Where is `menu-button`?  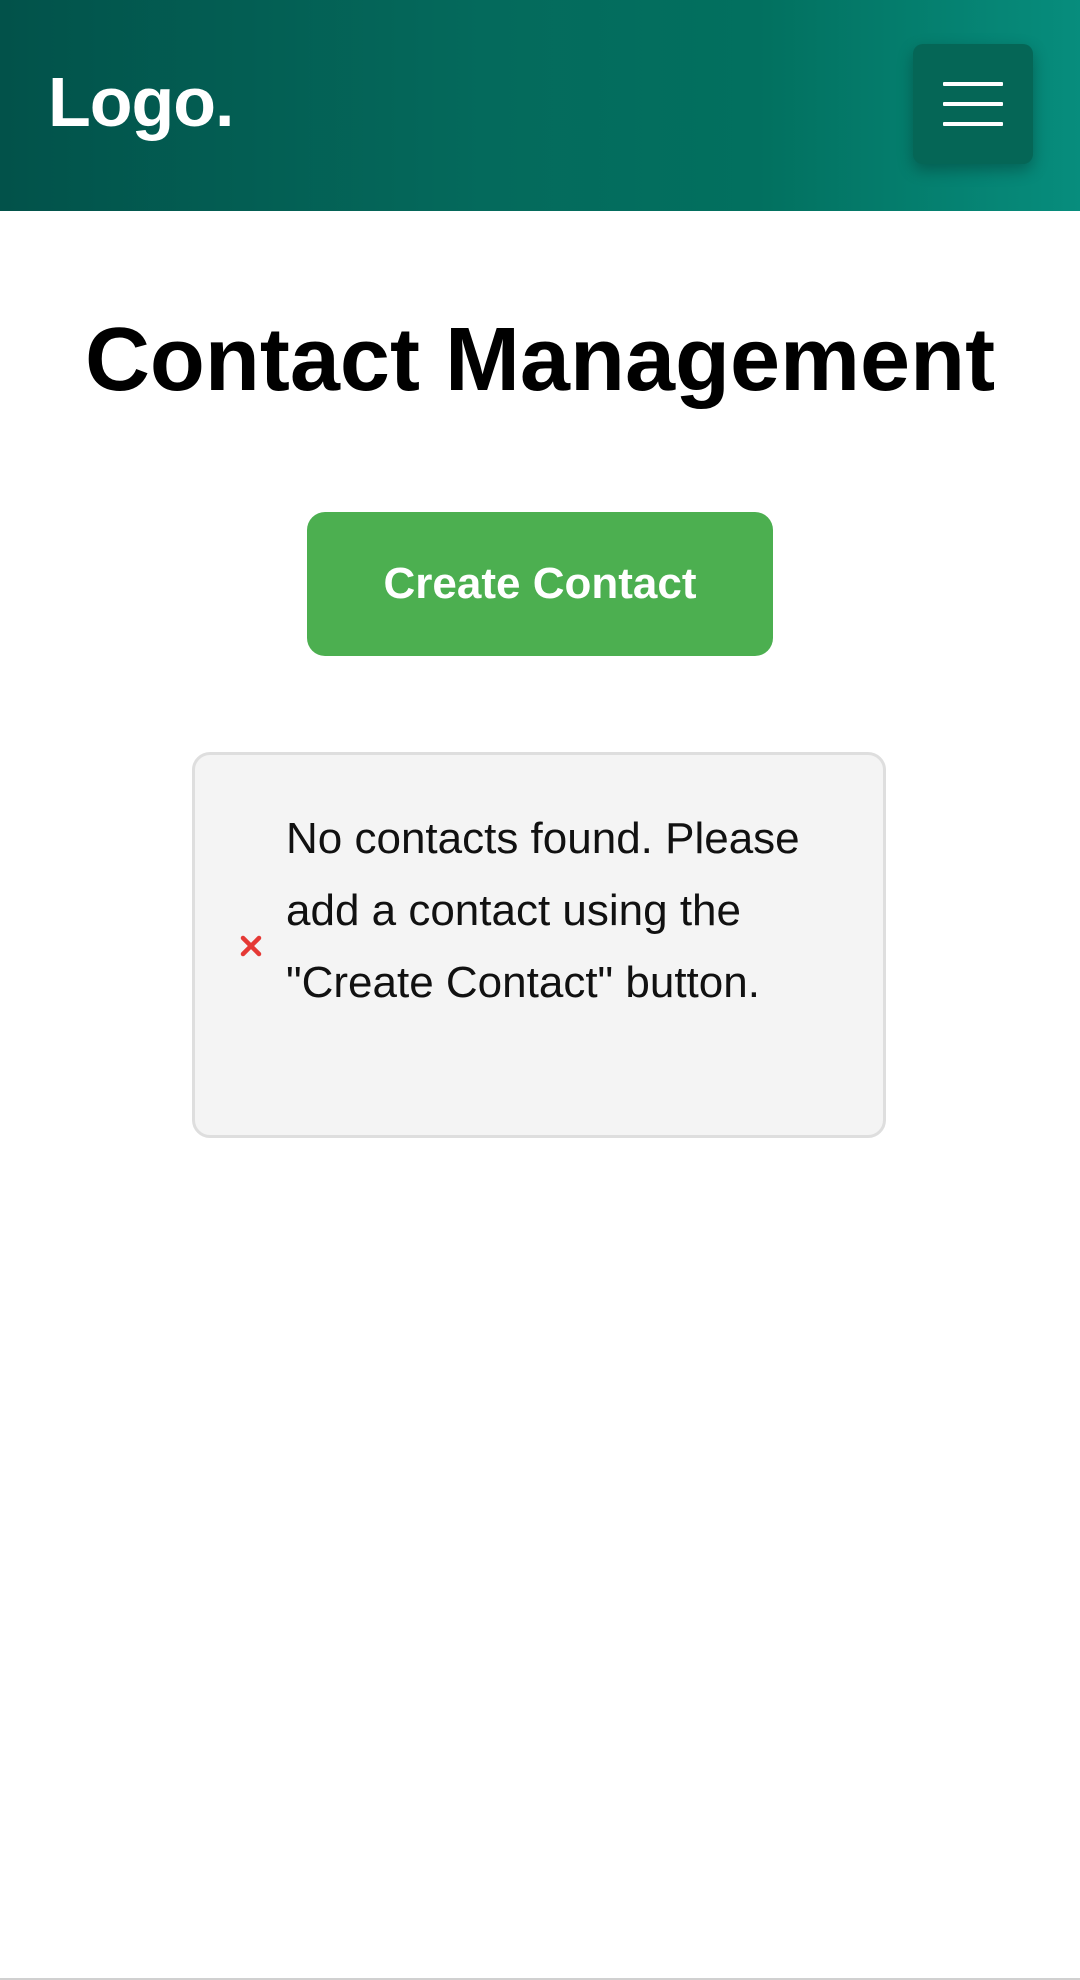 menu-button is located at coordinates (973, 104).